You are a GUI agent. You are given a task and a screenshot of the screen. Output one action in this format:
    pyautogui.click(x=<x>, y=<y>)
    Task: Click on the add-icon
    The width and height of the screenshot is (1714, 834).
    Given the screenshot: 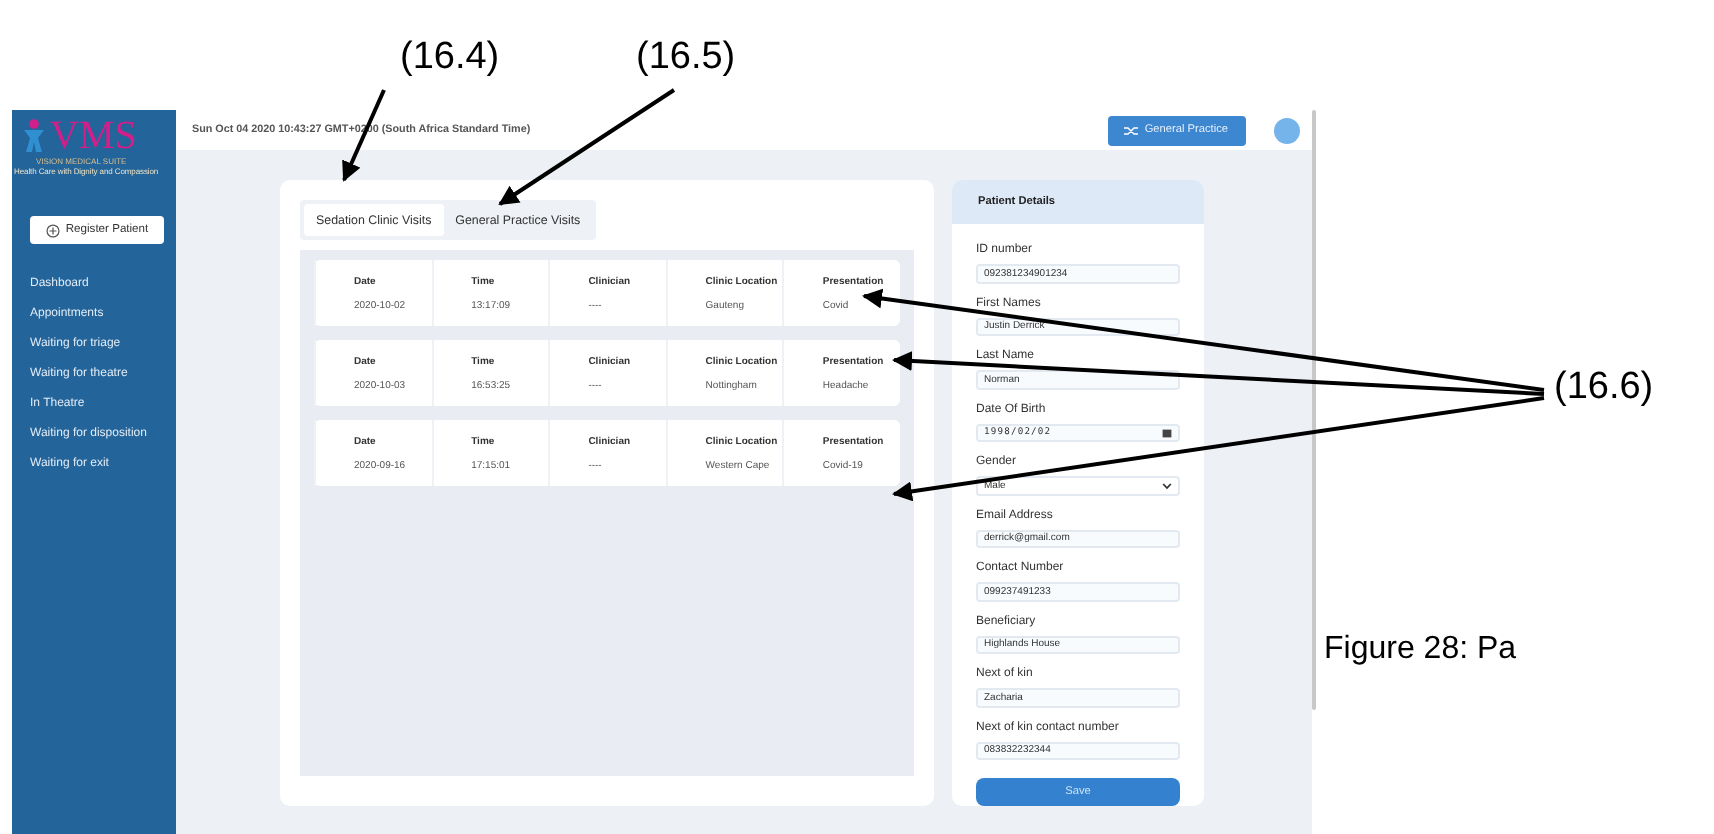 What is the action you would take?
    pyautogui.click(x=52, y=230)
    